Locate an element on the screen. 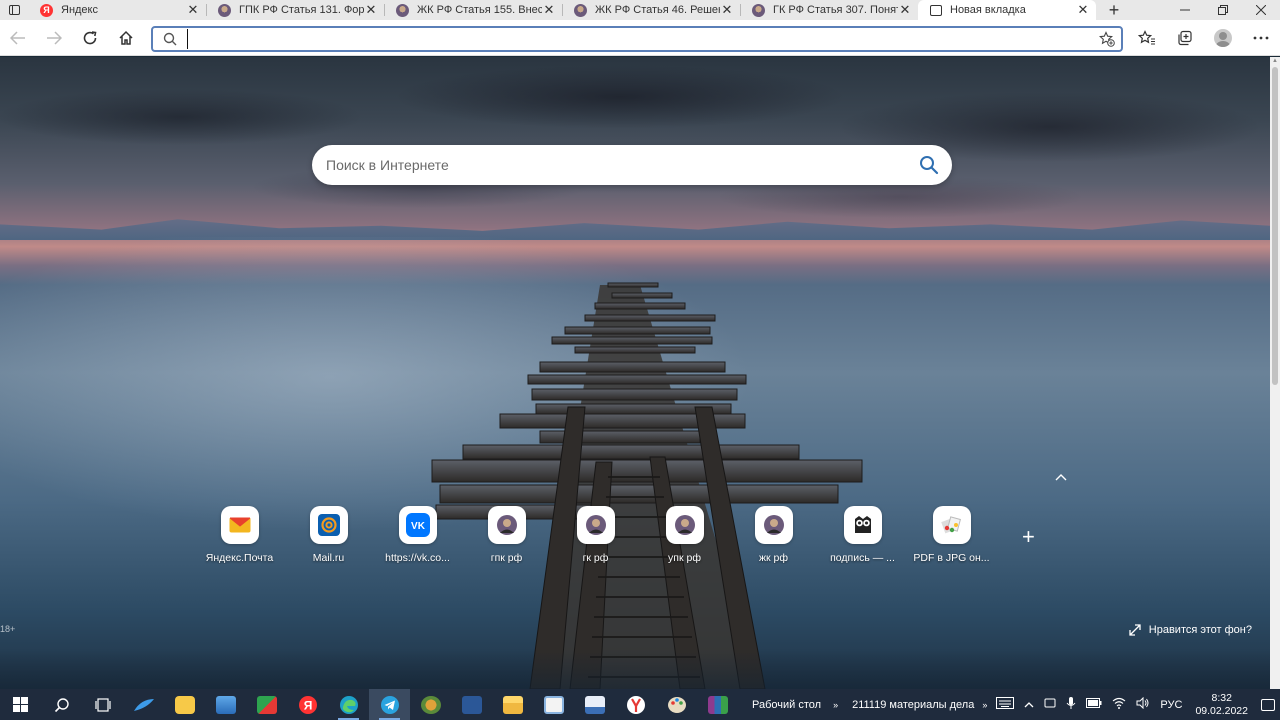  web-search-box is located at coordinates (632, 165).